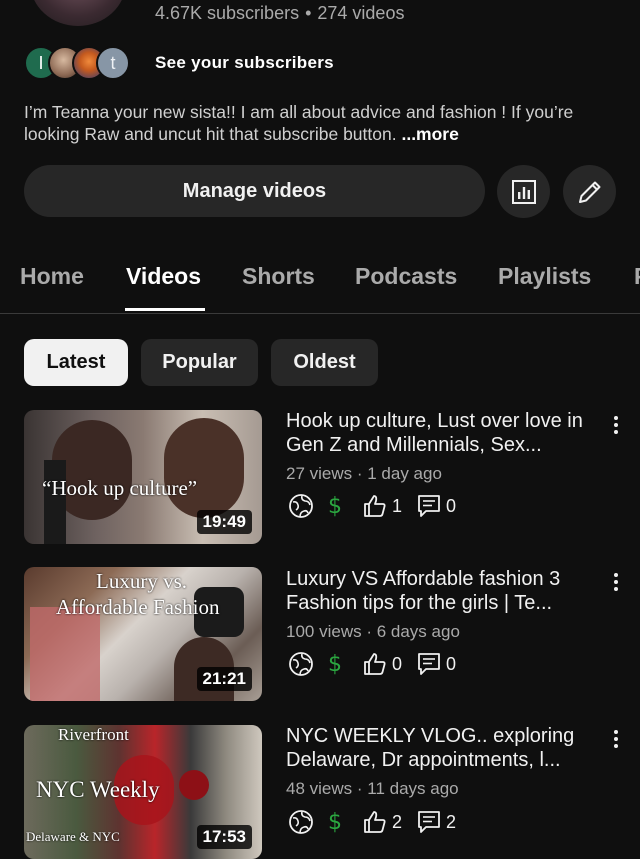 This screenshot has width=640, height=859. I want to click on video-duration: 21:21, so click(224, 679).